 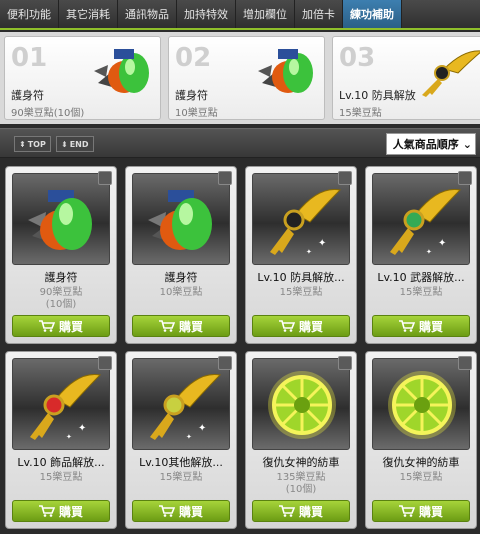 I want to click on item-name: 復仇女神的紡車, so click(x=421, y=462).